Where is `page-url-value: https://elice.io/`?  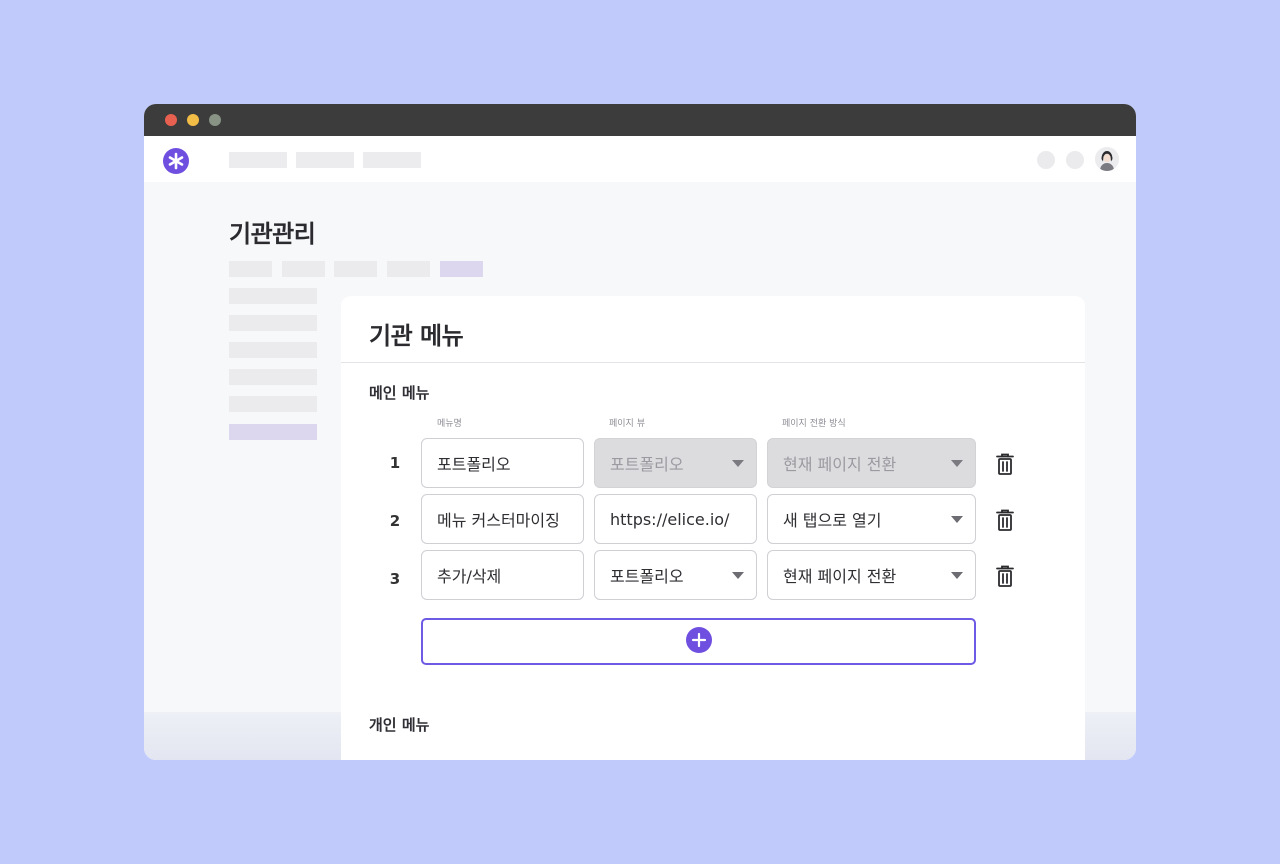
page-url-value: https://elice.io/ is located at coordinates (670, 519).